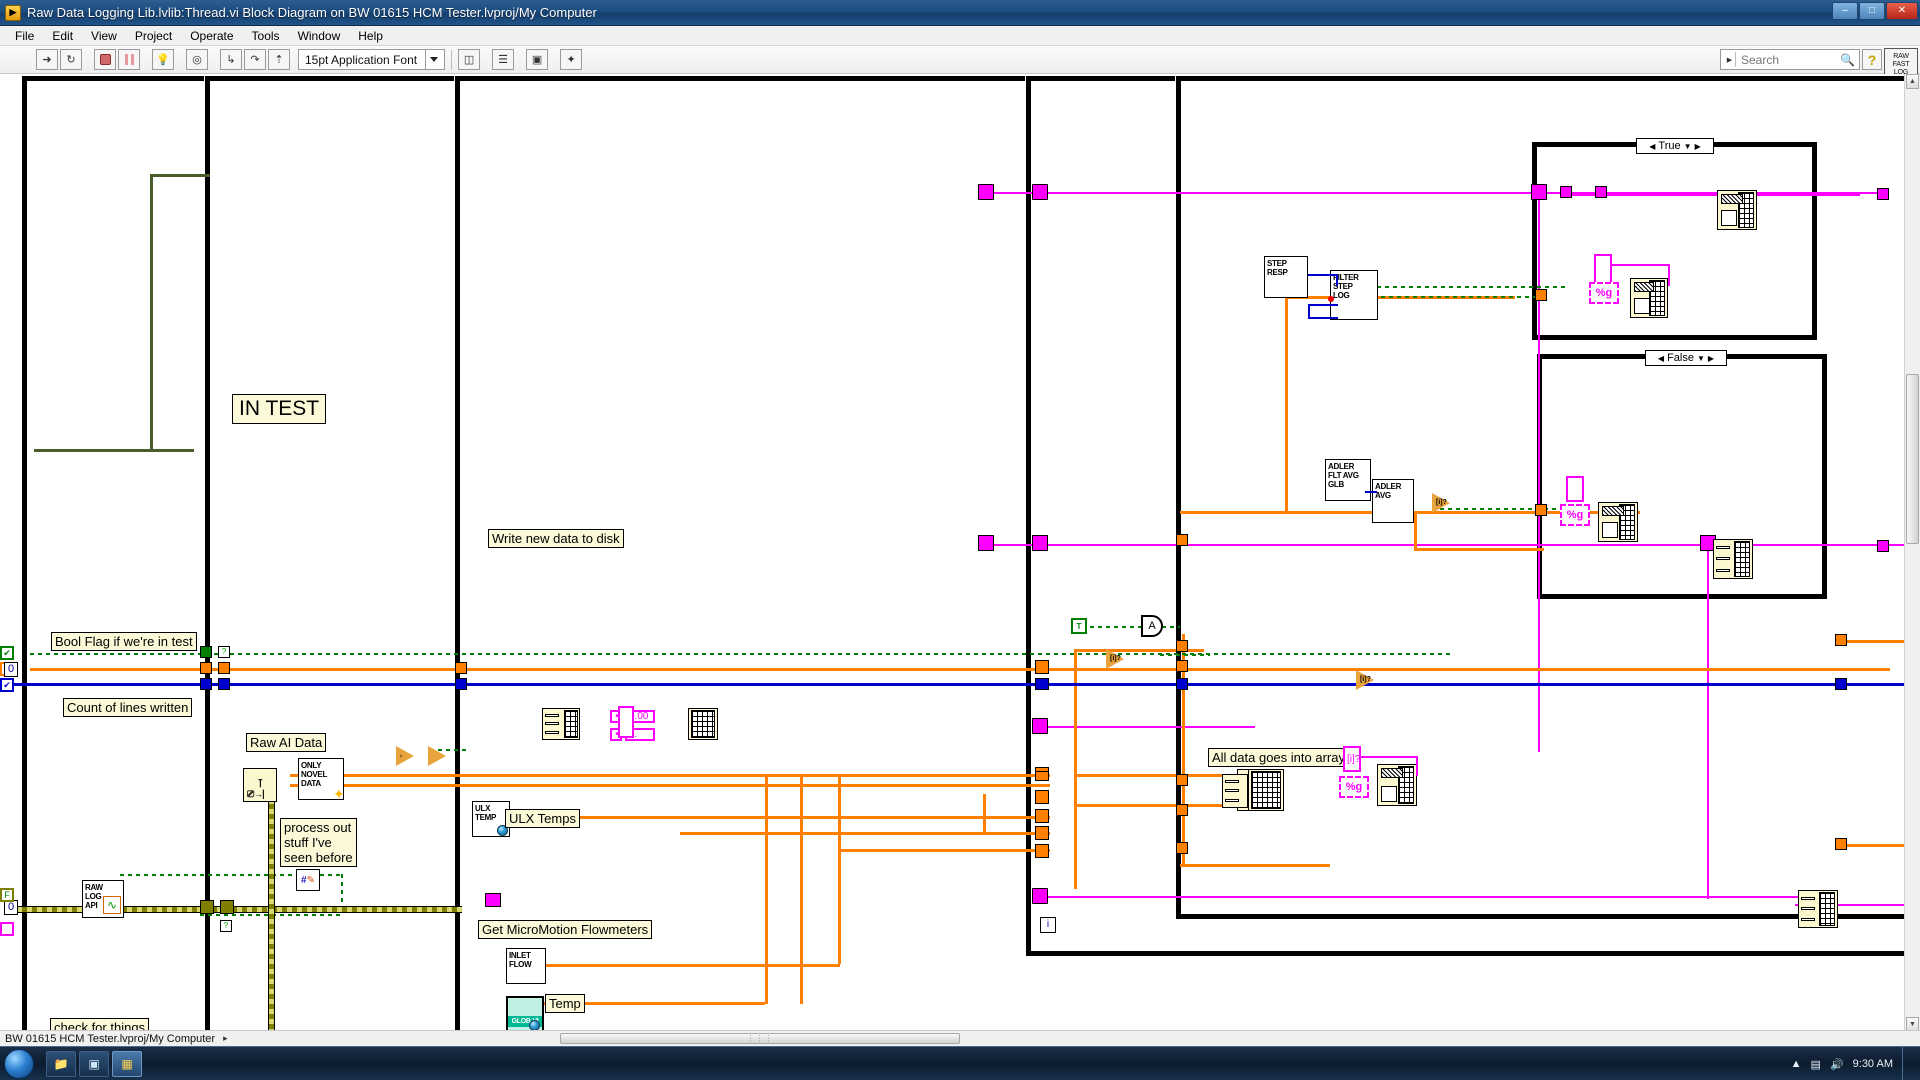 Image resolution: width=1920 pixels, height=1080 pixels. What do you see at coordinates (226, 926) in the screenshot?
I see `tunnel-error-bool: ?` at bounding box center [226, 926].